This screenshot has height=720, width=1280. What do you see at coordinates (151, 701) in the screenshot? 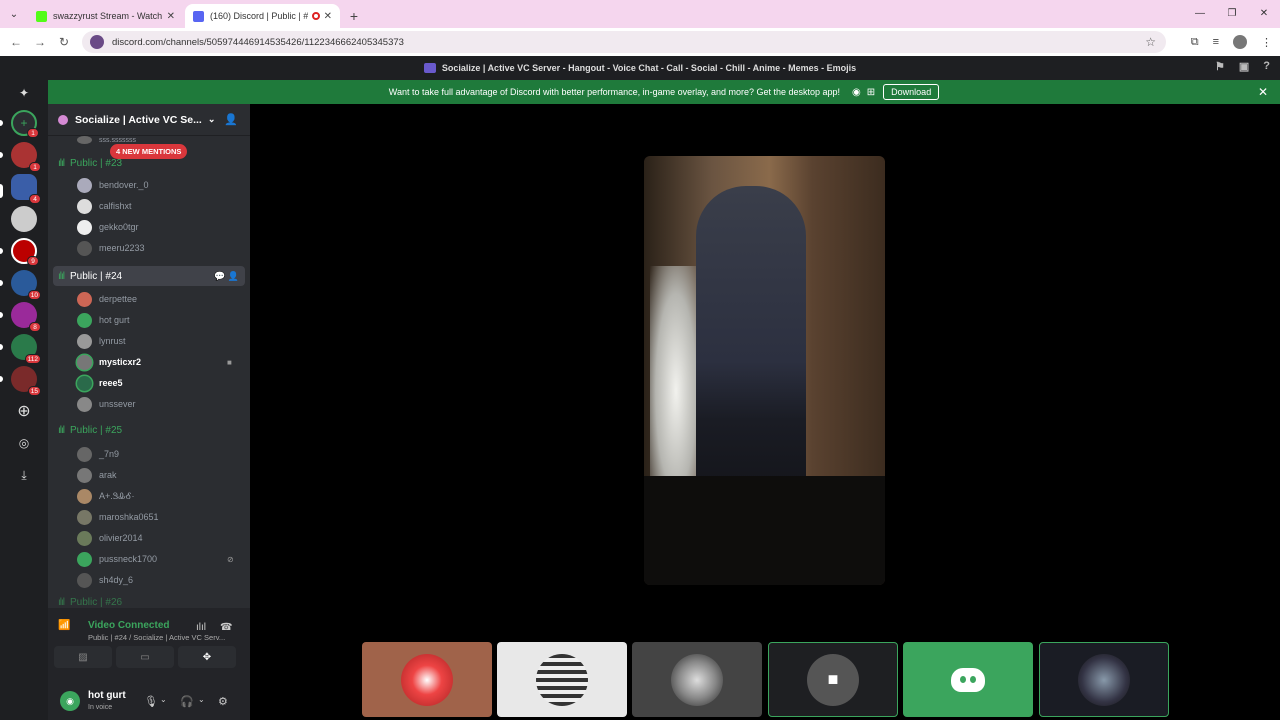
I see `microphone-icon: 🎙` at bounding box center [151, 701].